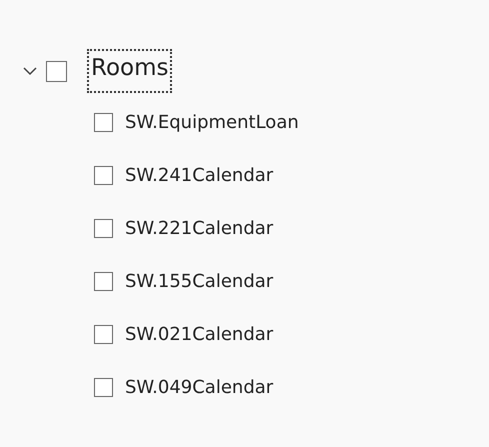  Describe the element at coordinates (199, 281) in the screenshot. I see `tree-item-label: SW.155Calendar` at that location.